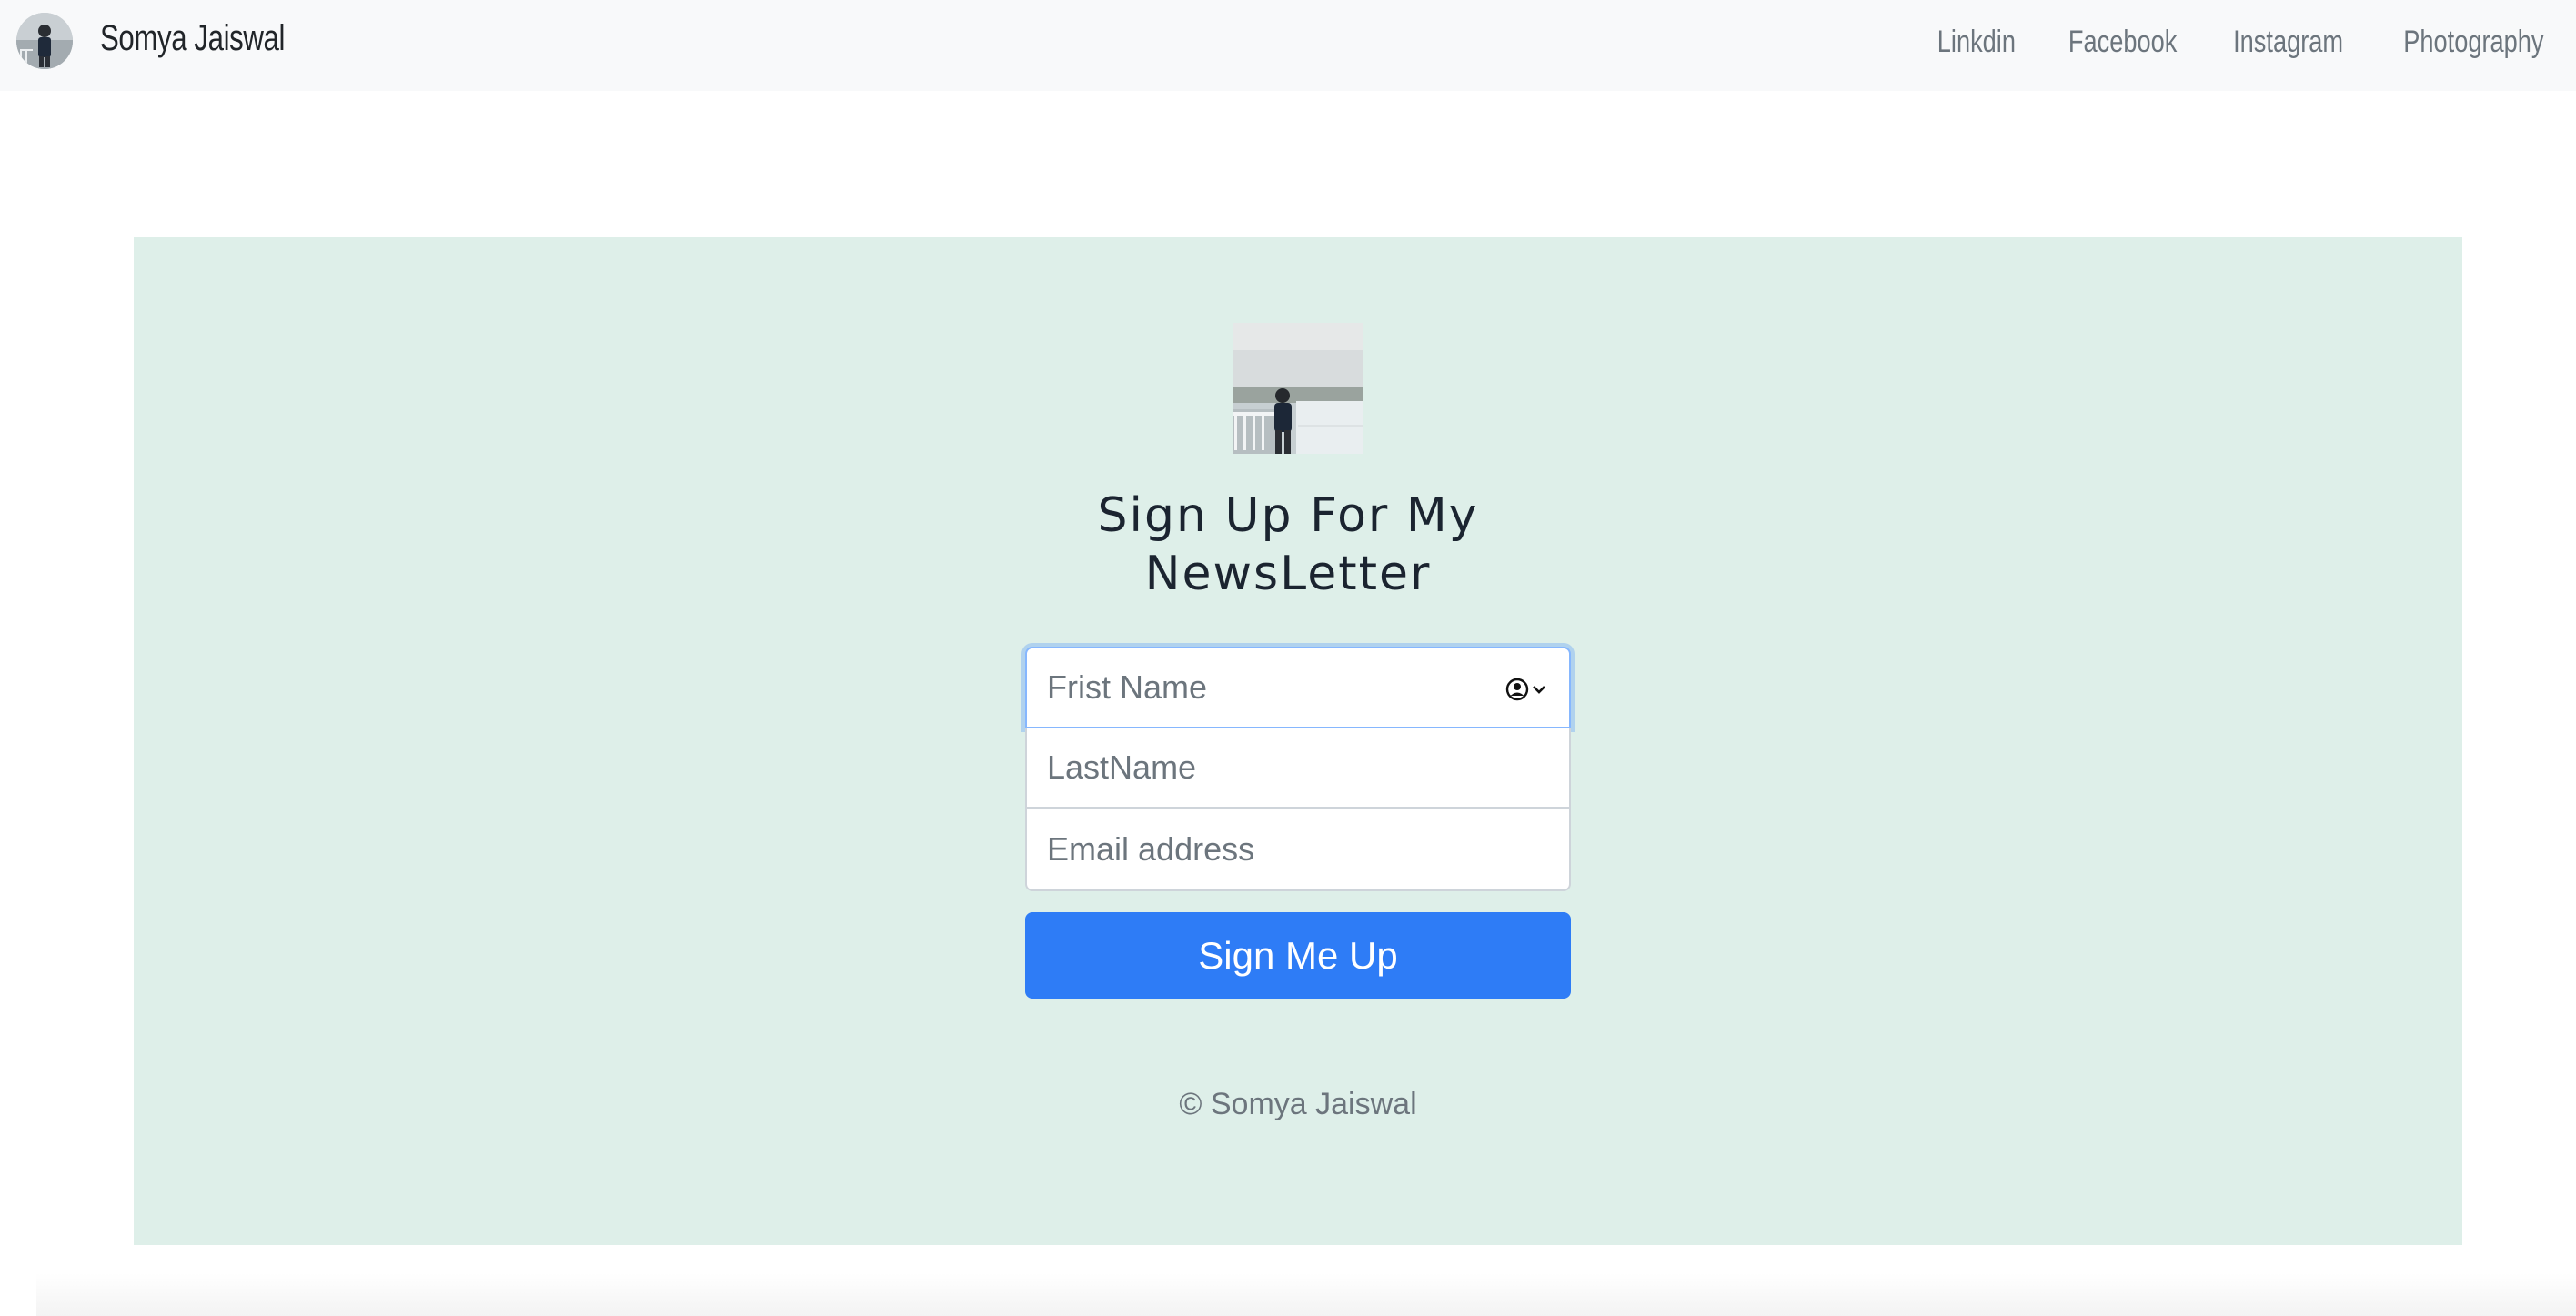 The width and height of the screenshot is (2576, 1316). Describe the element at coordinates (1288, 515) in the screenshot. I see `heading-line-1: Sign Up For My` at that location.